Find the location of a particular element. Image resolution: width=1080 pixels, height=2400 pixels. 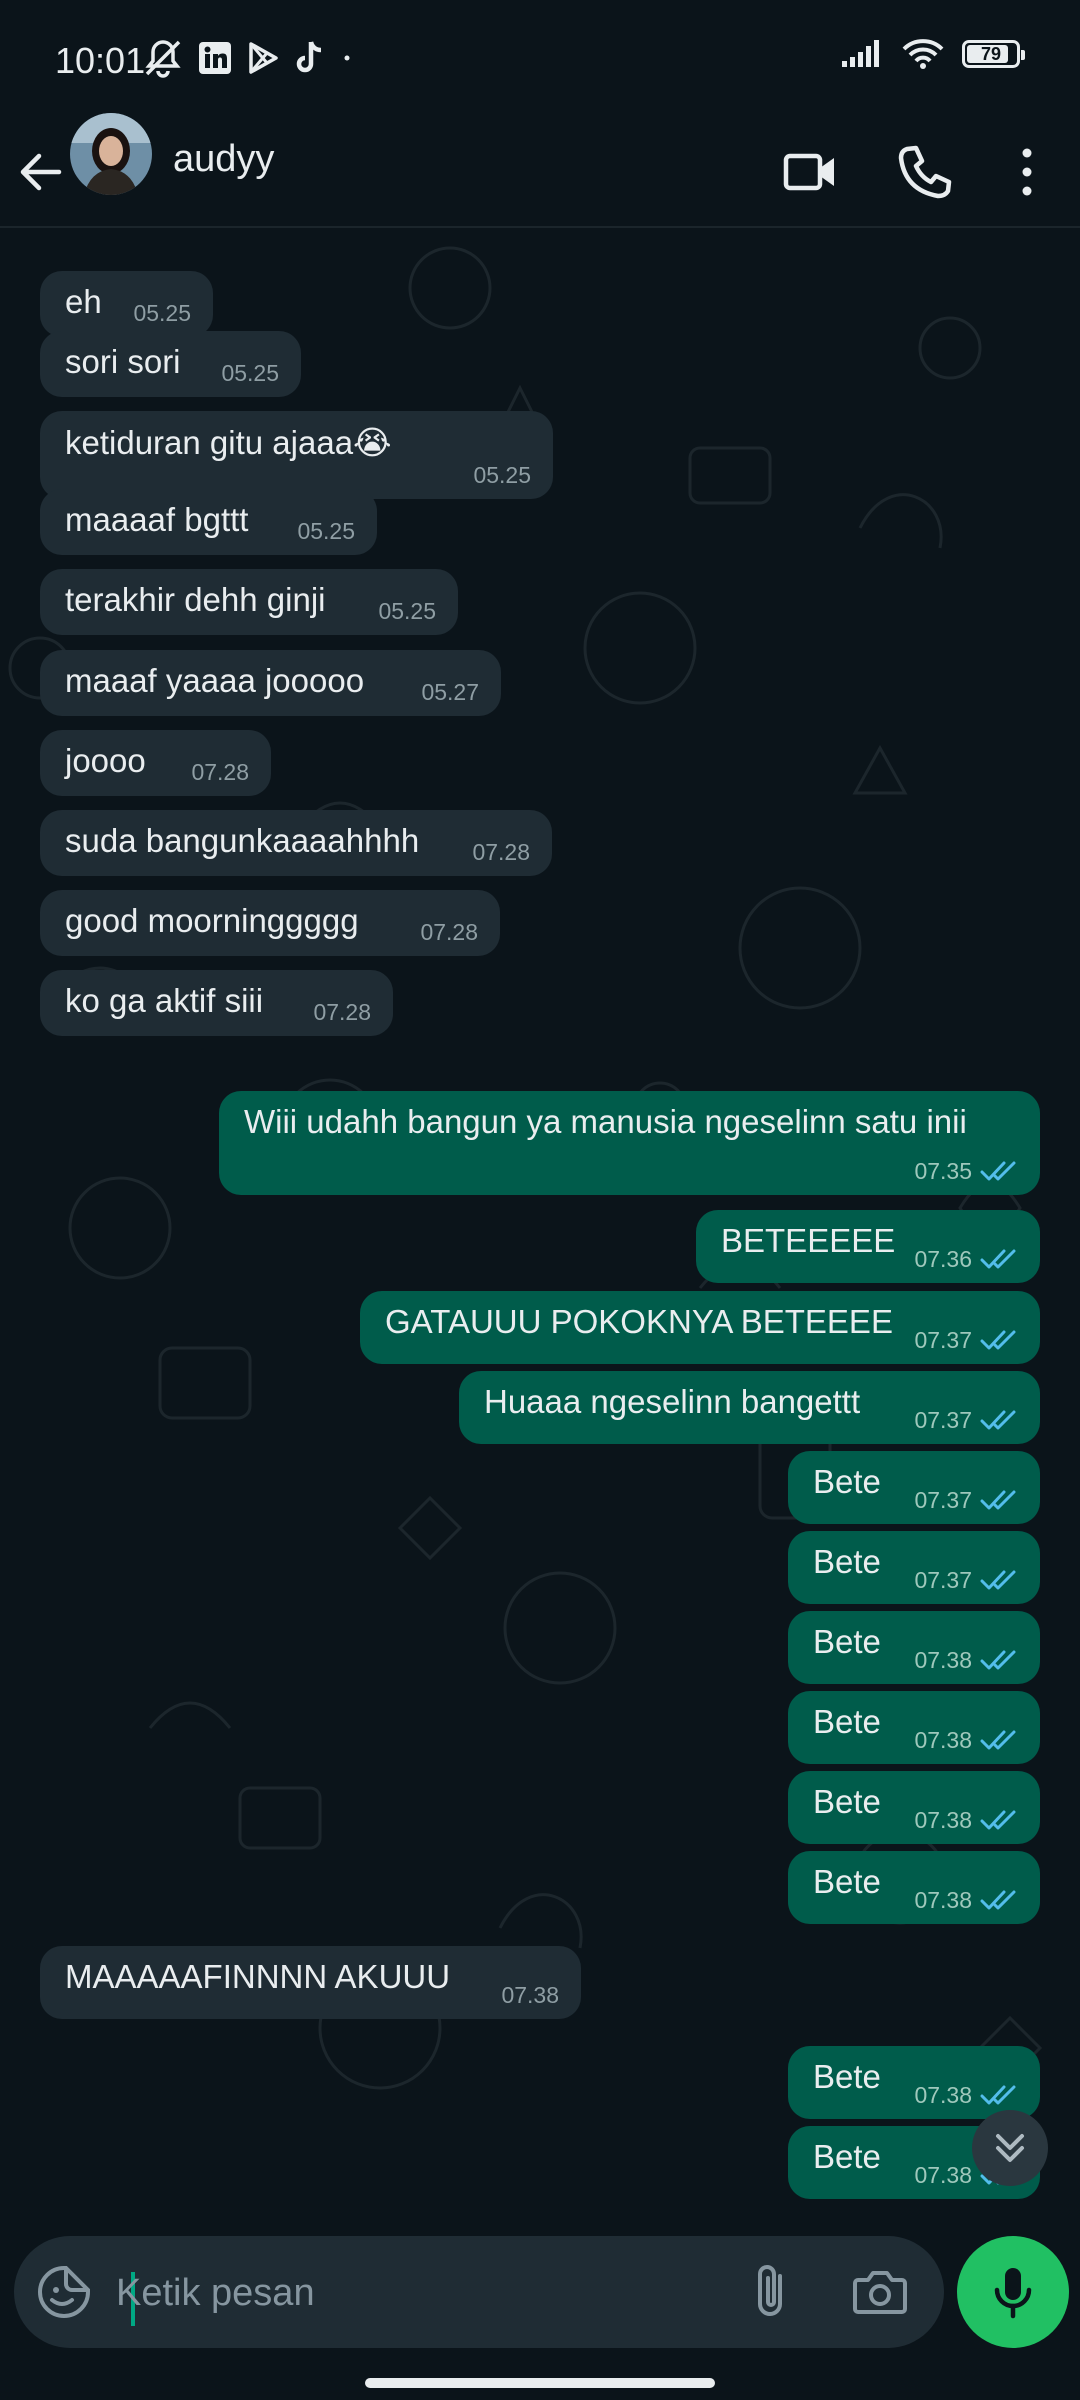

double-chevron-down-icon is located at coordinates (1010, 2148).